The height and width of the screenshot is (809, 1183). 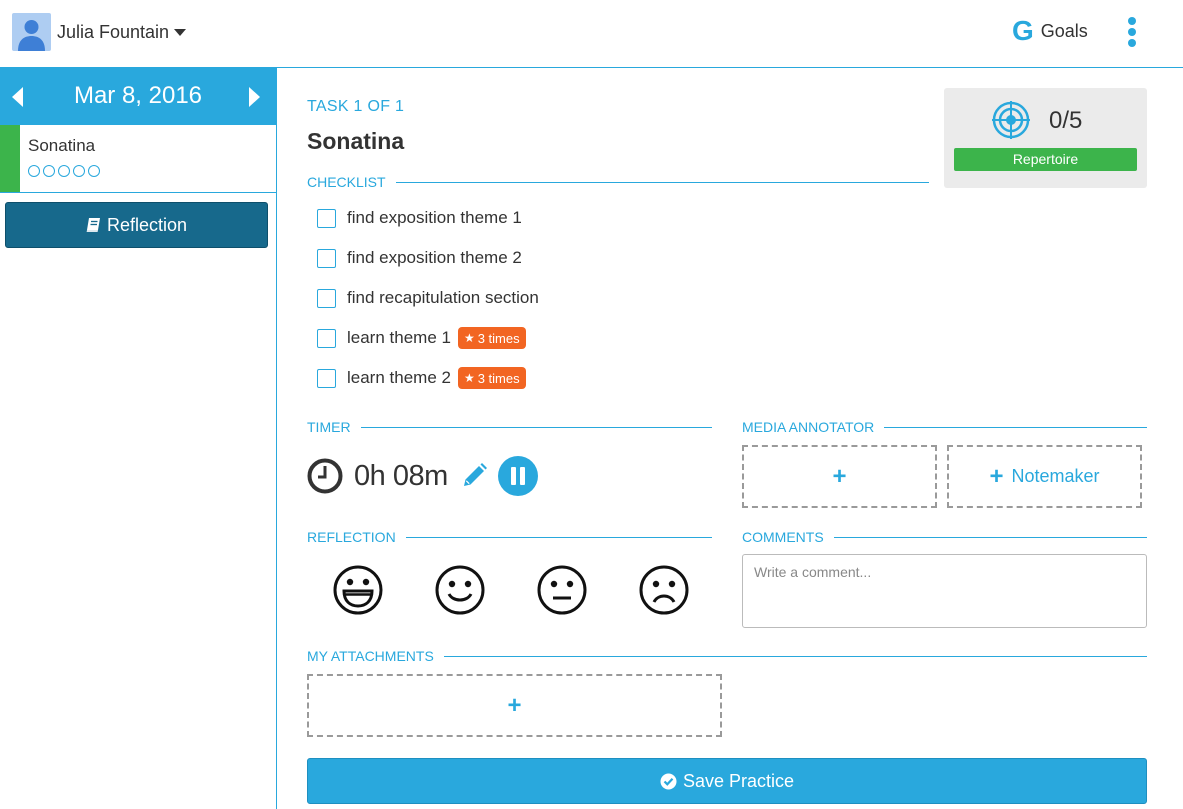 What do you see at coordinates (399, 377) in the screenshot?
I see `checklist-item-label: learn theme 2` at bounding box center [399, 377].